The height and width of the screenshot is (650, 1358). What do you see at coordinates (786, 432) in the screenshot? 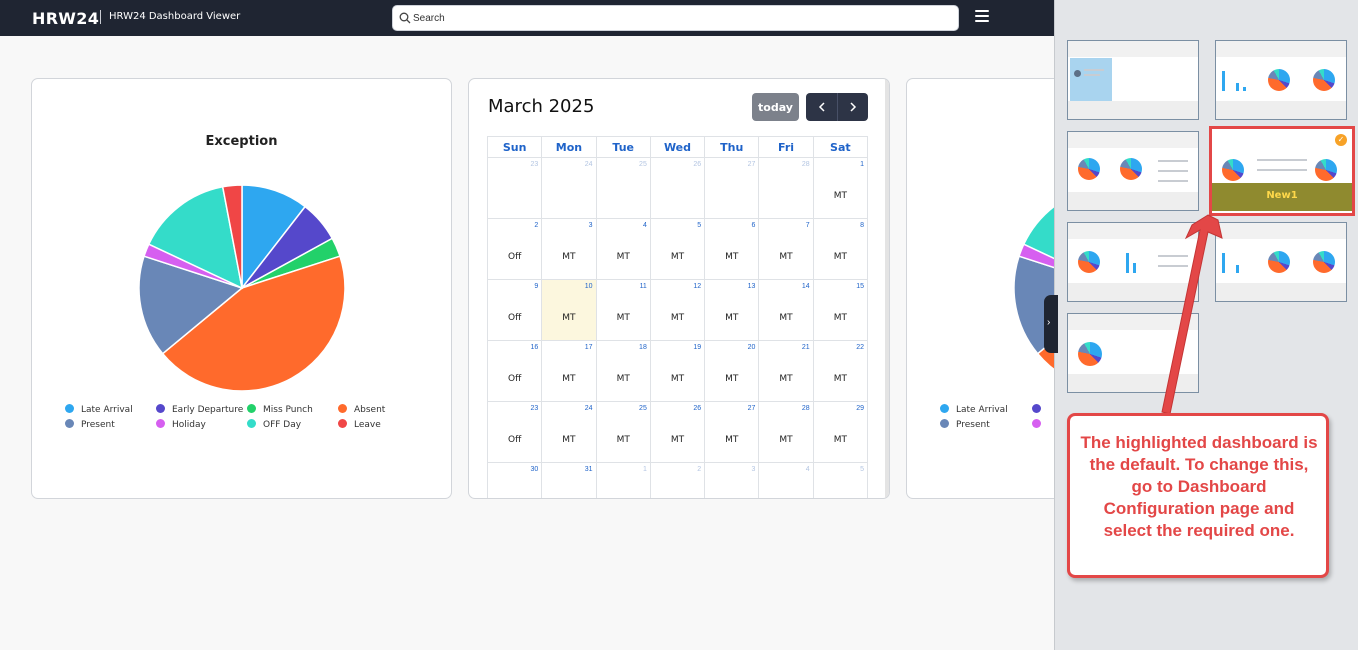
I see `calendar-day-cell: 28 MT` at bounding box center [786, 432].